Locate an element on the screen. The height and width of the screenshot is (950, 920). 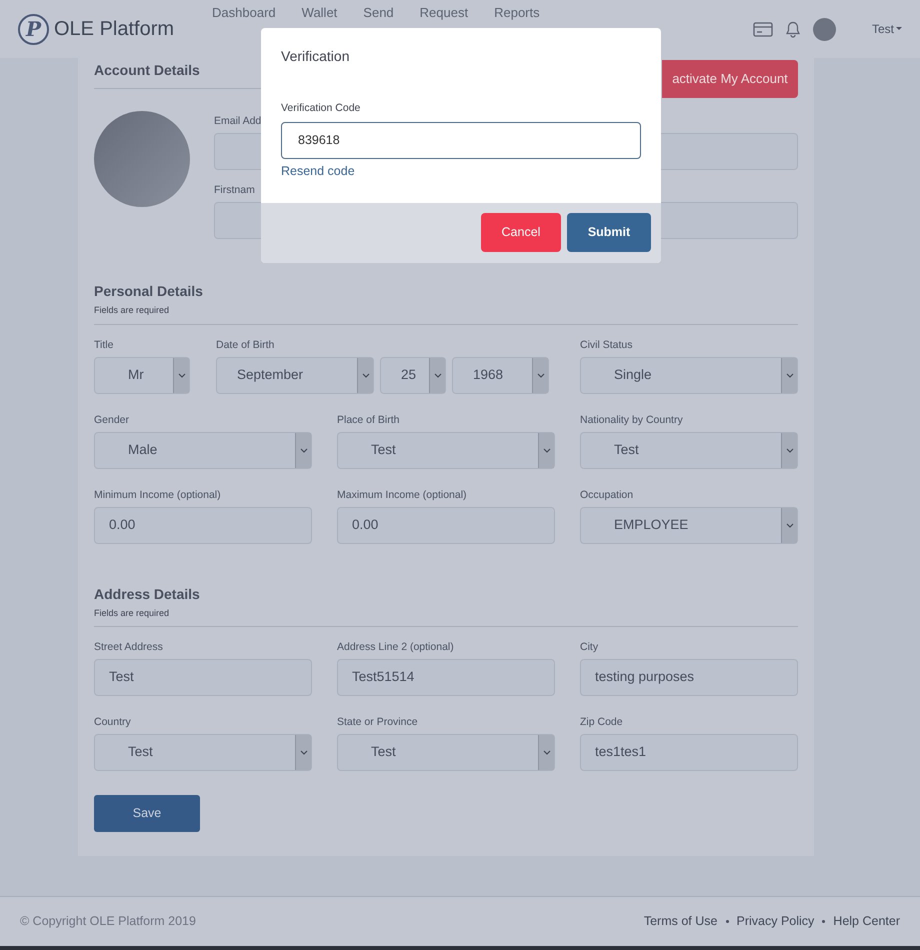
footer-link: Privacy Policy is located at coordinates (775, 921).